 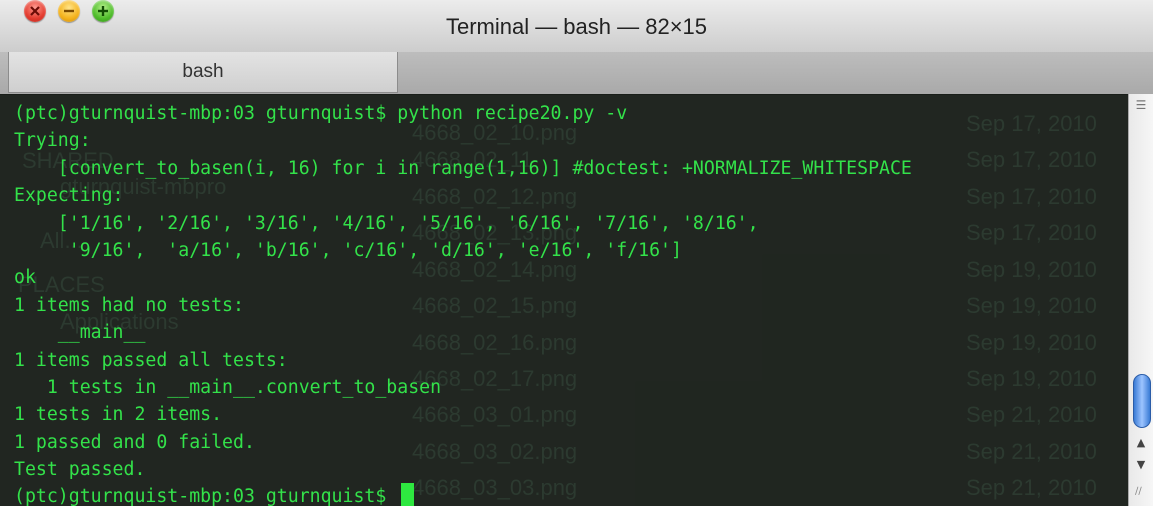 I want to click on scrollbar-thumb, so click(x=1142, y=401).